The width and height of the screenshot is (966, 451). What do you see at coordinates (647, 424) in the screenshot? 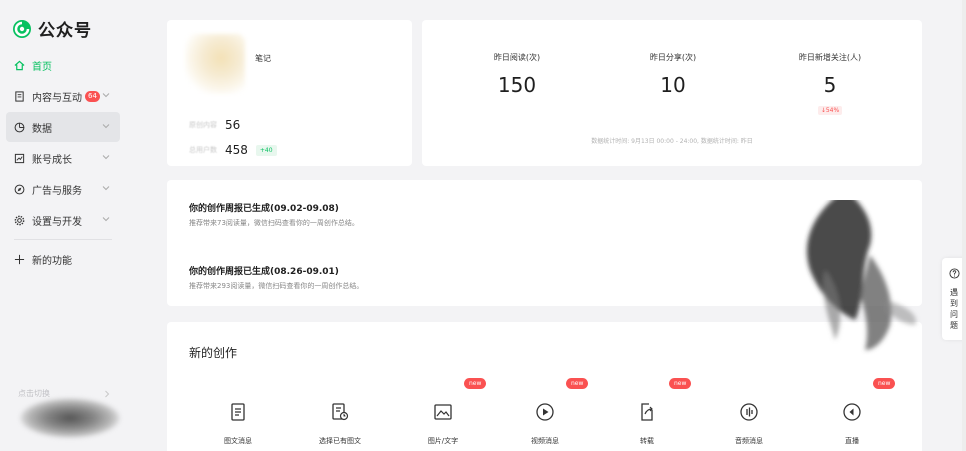
I see `create-repost-button: 转载` at bounding box center [647, 424].